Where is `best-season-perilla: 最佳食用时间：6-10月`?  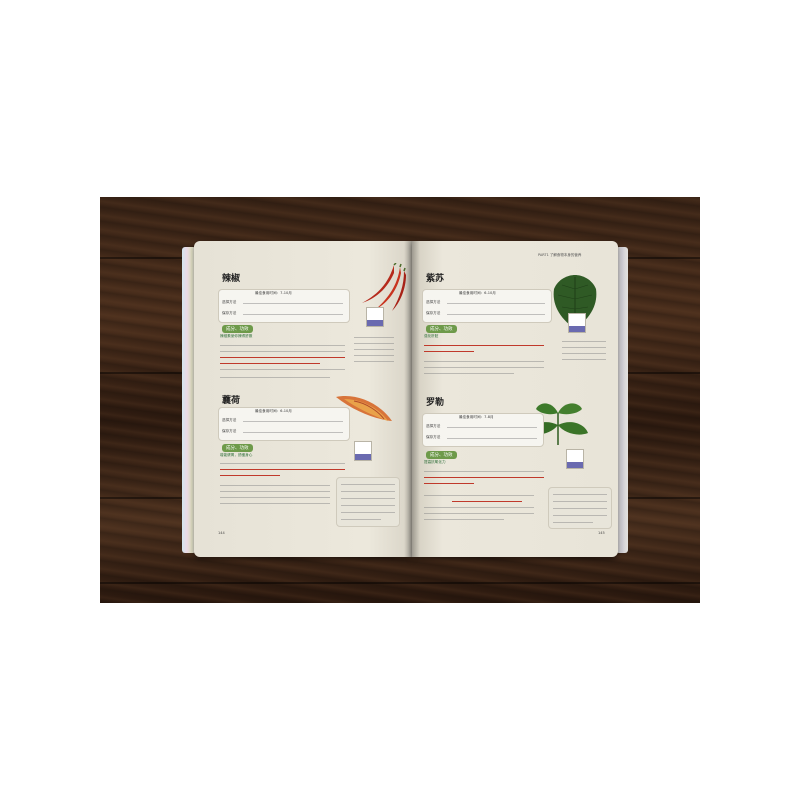
best-season-perilla: 最佳食用时间：6-10月 is located at coordinates (477, 293).